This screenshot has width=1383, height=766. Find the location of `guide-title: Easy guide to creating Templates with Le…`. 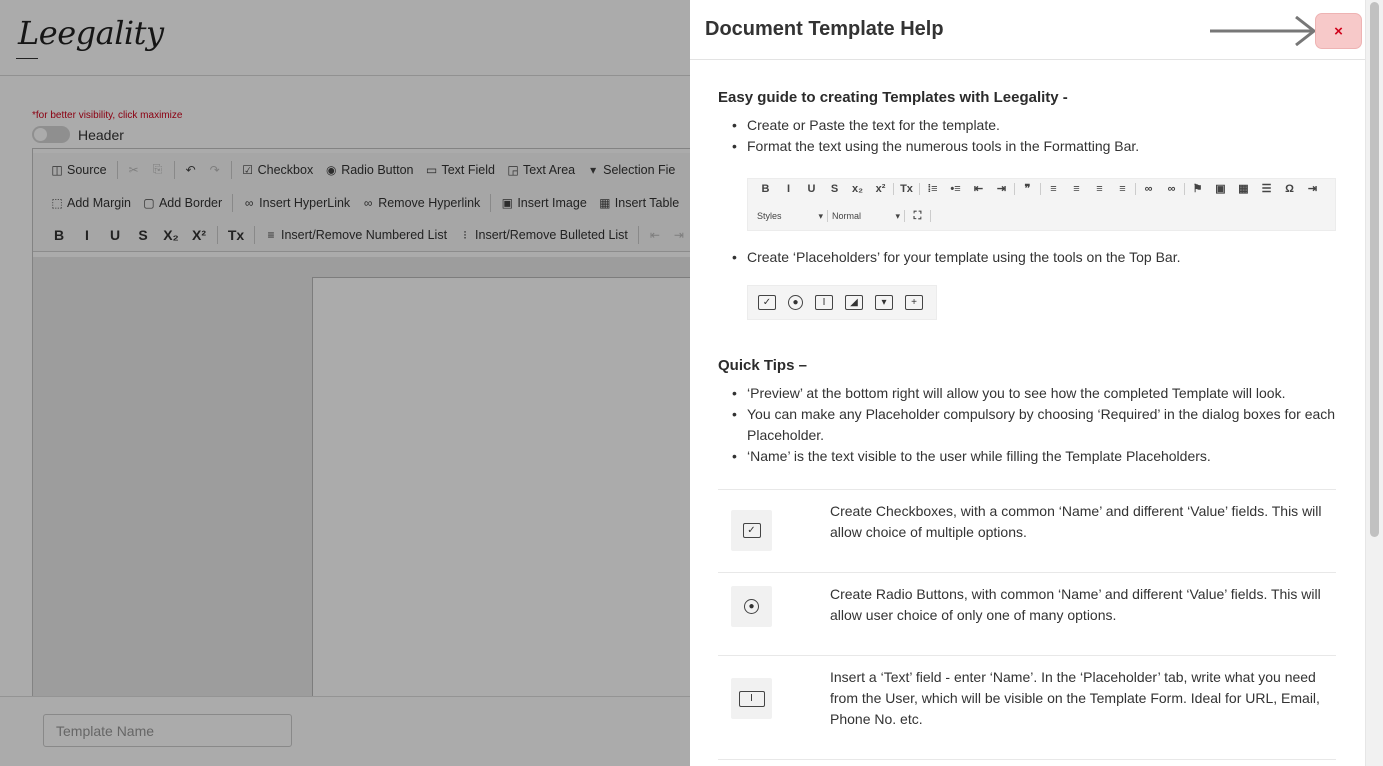

guide-title: Easy guide to creating Templates with Le… is located at coordinates (893, 97).